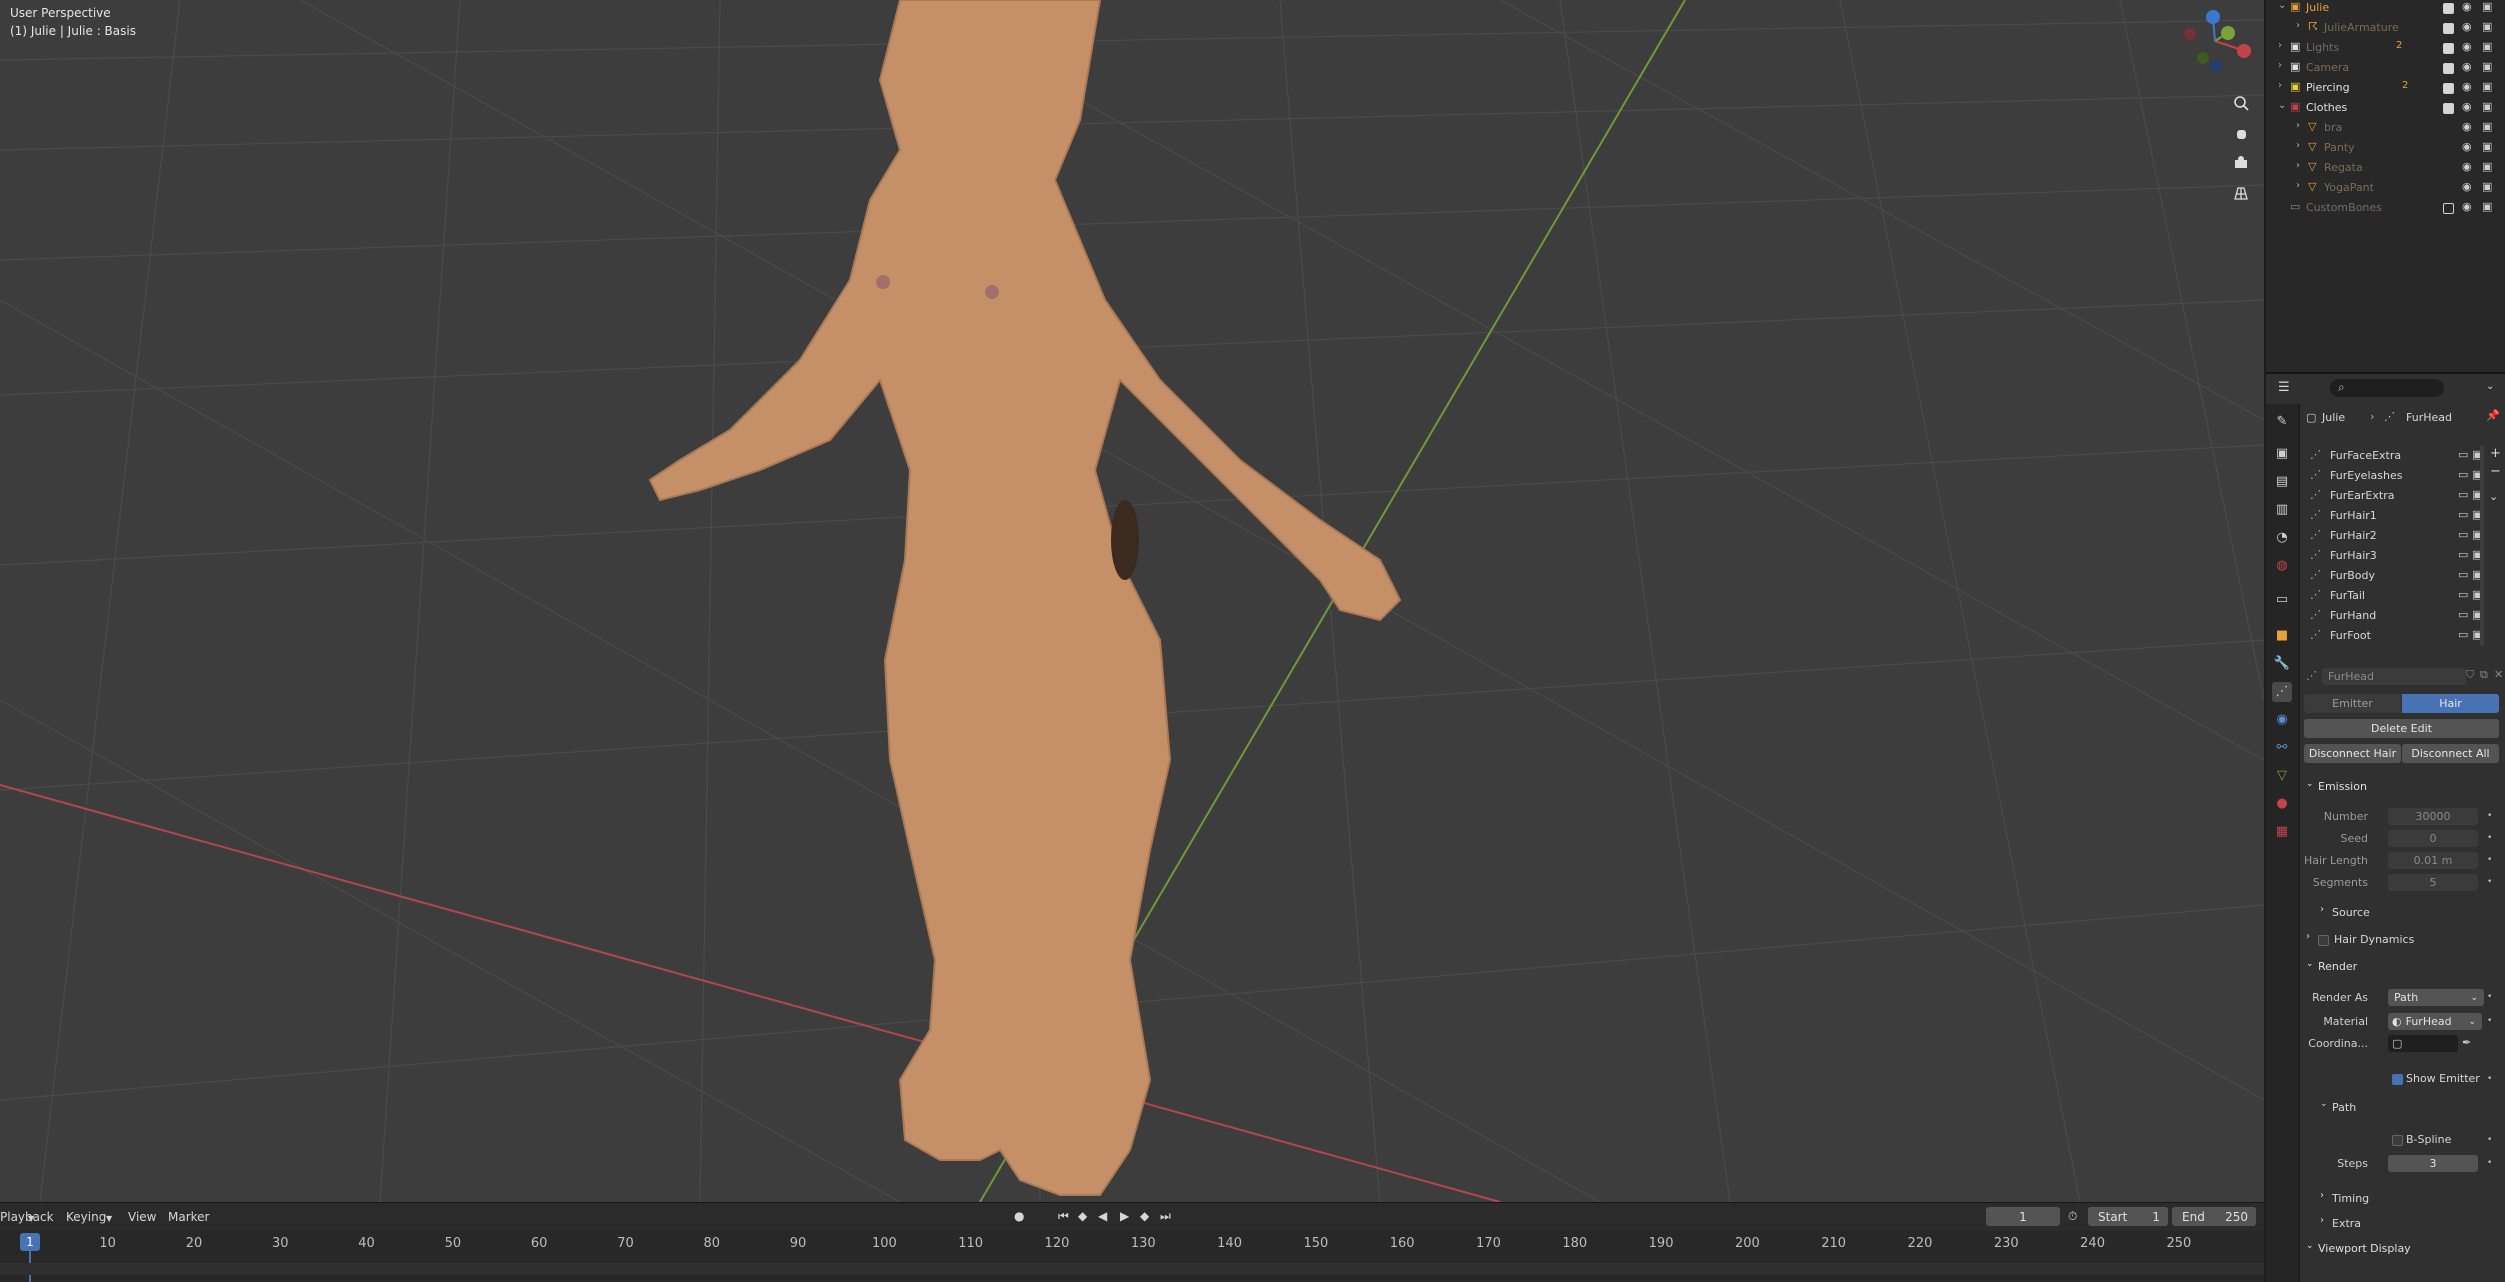  I want to click on jump-end-icon: ⏭, so click(1165, 1216).